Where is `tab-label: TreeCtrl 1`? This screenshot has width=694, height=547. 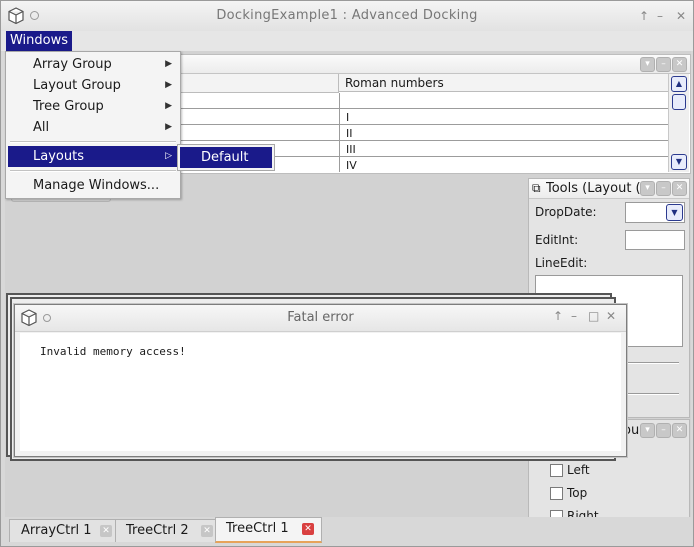 tab-label: TreeCtrl 1 is located at coordinates (257, 528).